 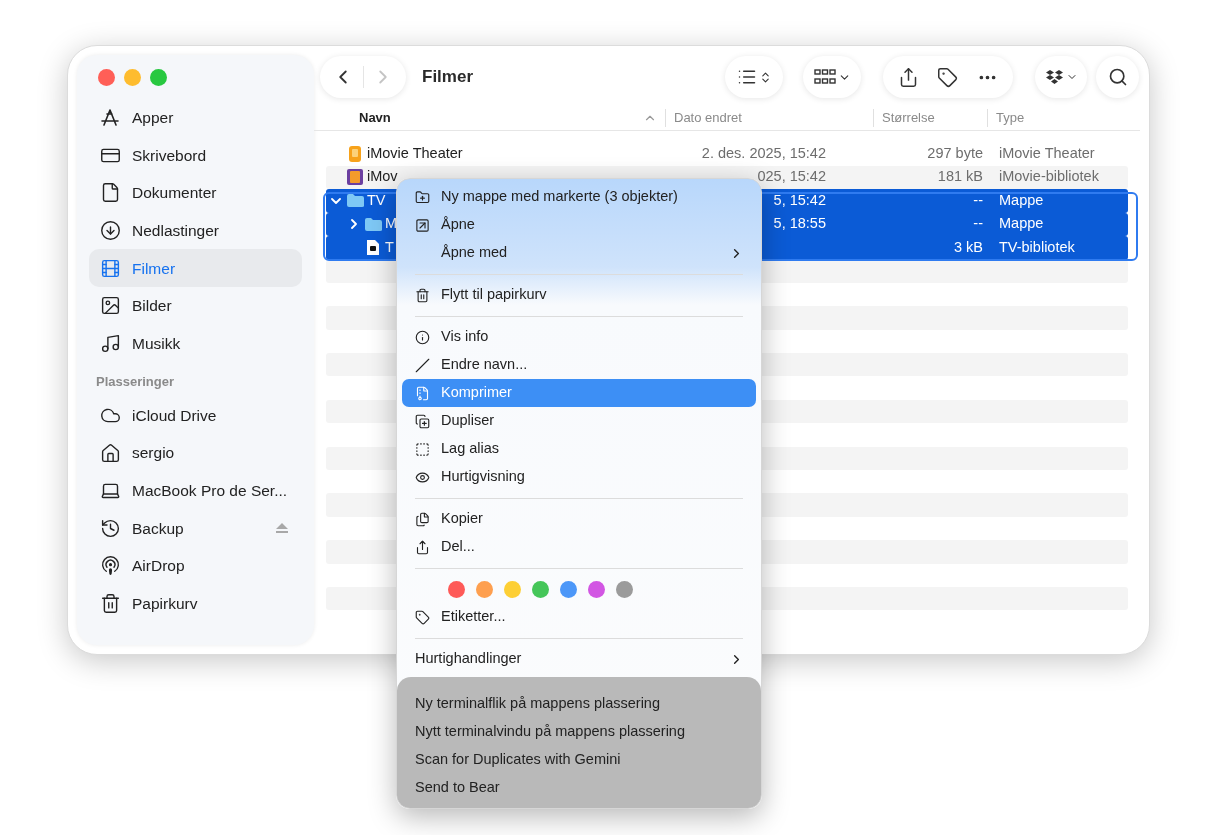 I want to click on date-modified: 5, 15:42, so click(x=799, y=200).